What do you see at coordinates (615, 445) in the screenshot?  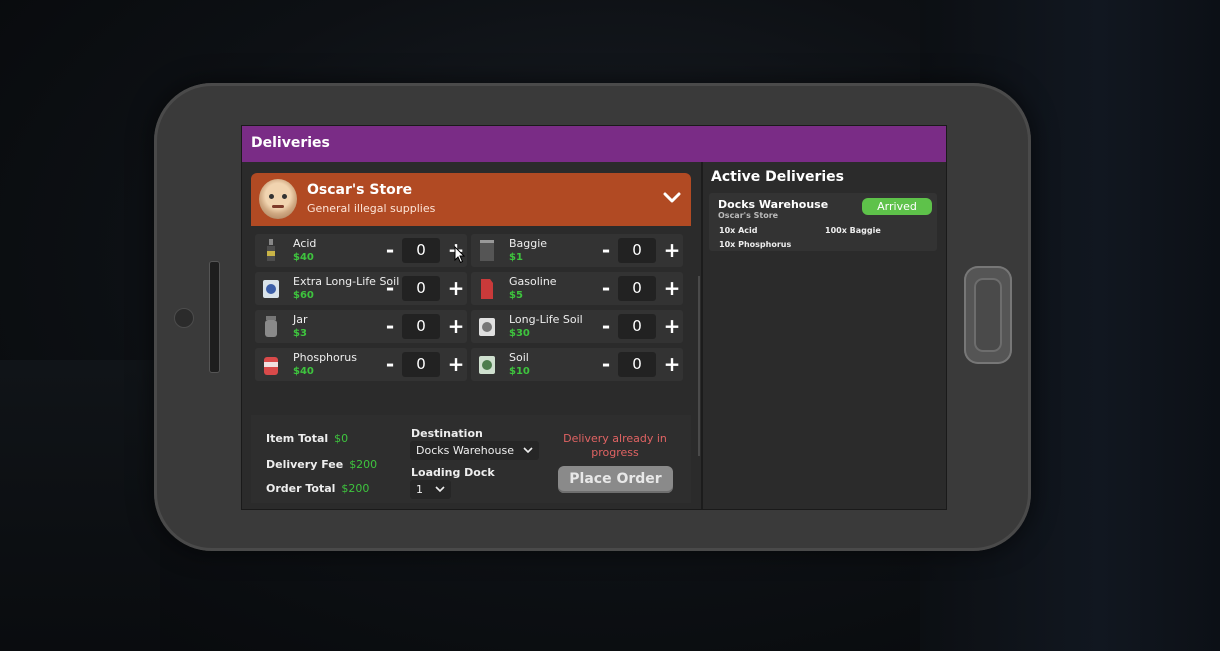 I see `delivery-warning: Delivery already in progress` at bounding box center [615, 445].